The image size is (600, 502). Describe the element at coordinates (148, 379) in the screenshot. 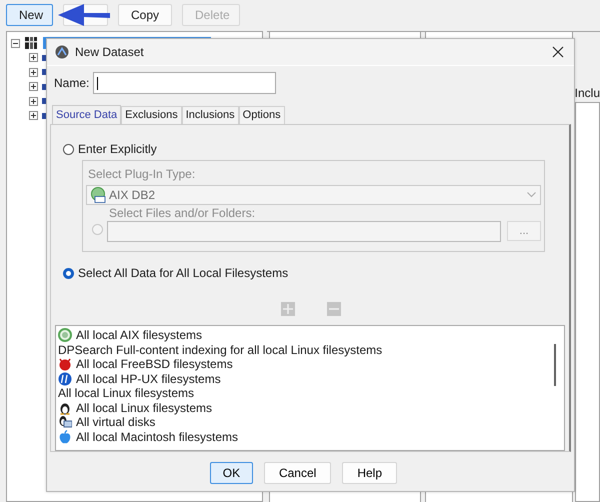

I see `list-item: All local HP-UX filesystems` at that location.